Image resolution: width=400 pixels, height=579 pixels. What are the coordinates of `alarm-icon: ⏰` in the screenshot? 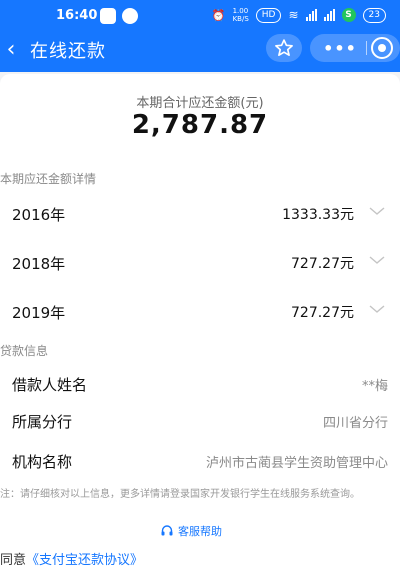 It's located at (218, 15).